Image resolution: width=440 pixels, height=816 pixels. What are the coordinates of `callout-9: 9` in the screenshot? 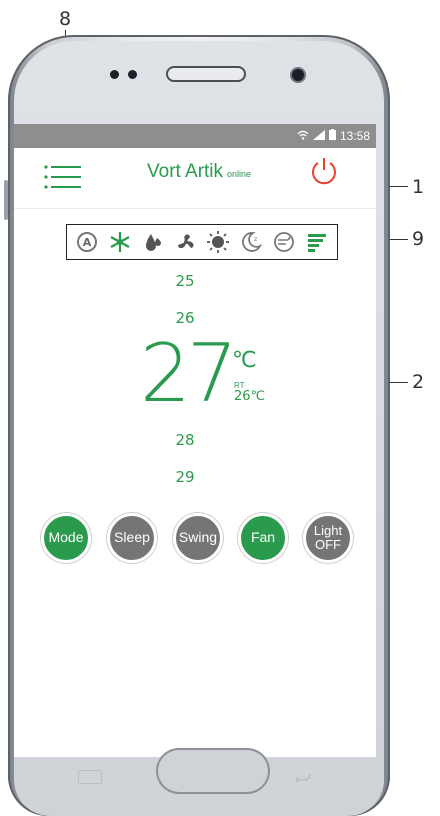 It's located at (418, 239).